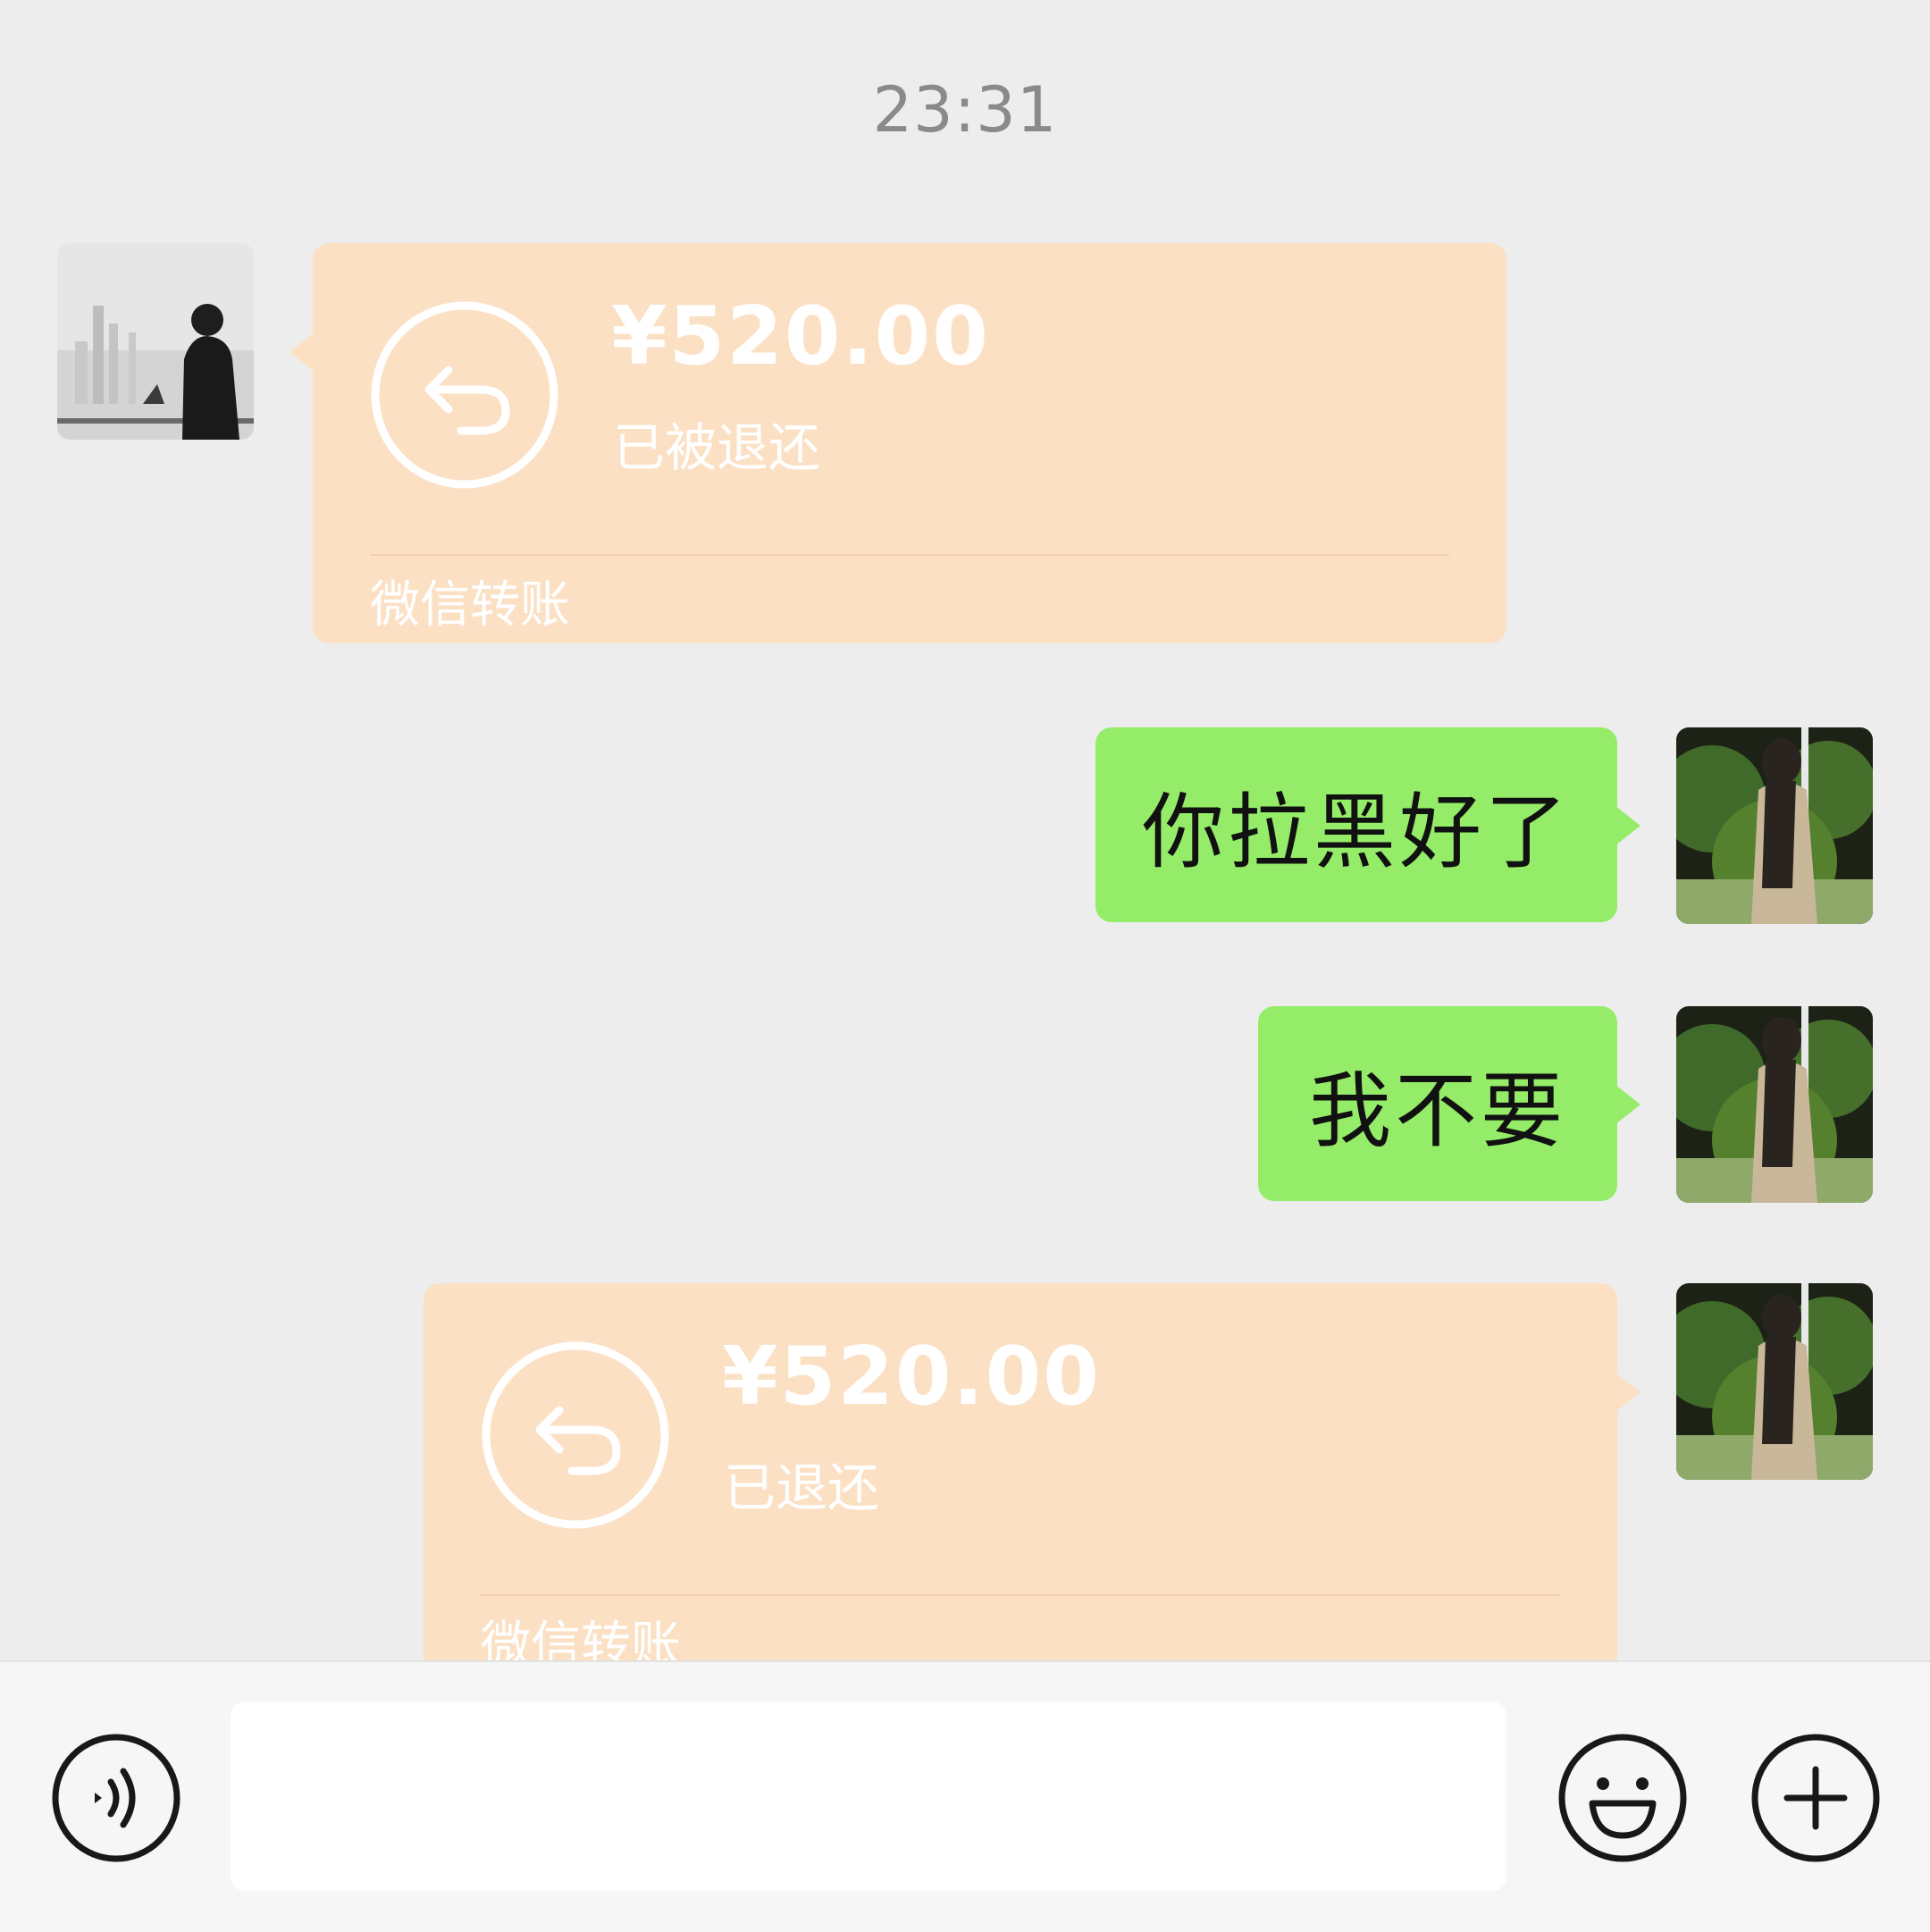 Image resolution: width=1930 pixels, height=1932 pixels. Describe the element at coordinates (1032, 1483) in the screenshot. I see `transfer-card-outgoing: ¥520.00 已退还 微信转账` at that location.